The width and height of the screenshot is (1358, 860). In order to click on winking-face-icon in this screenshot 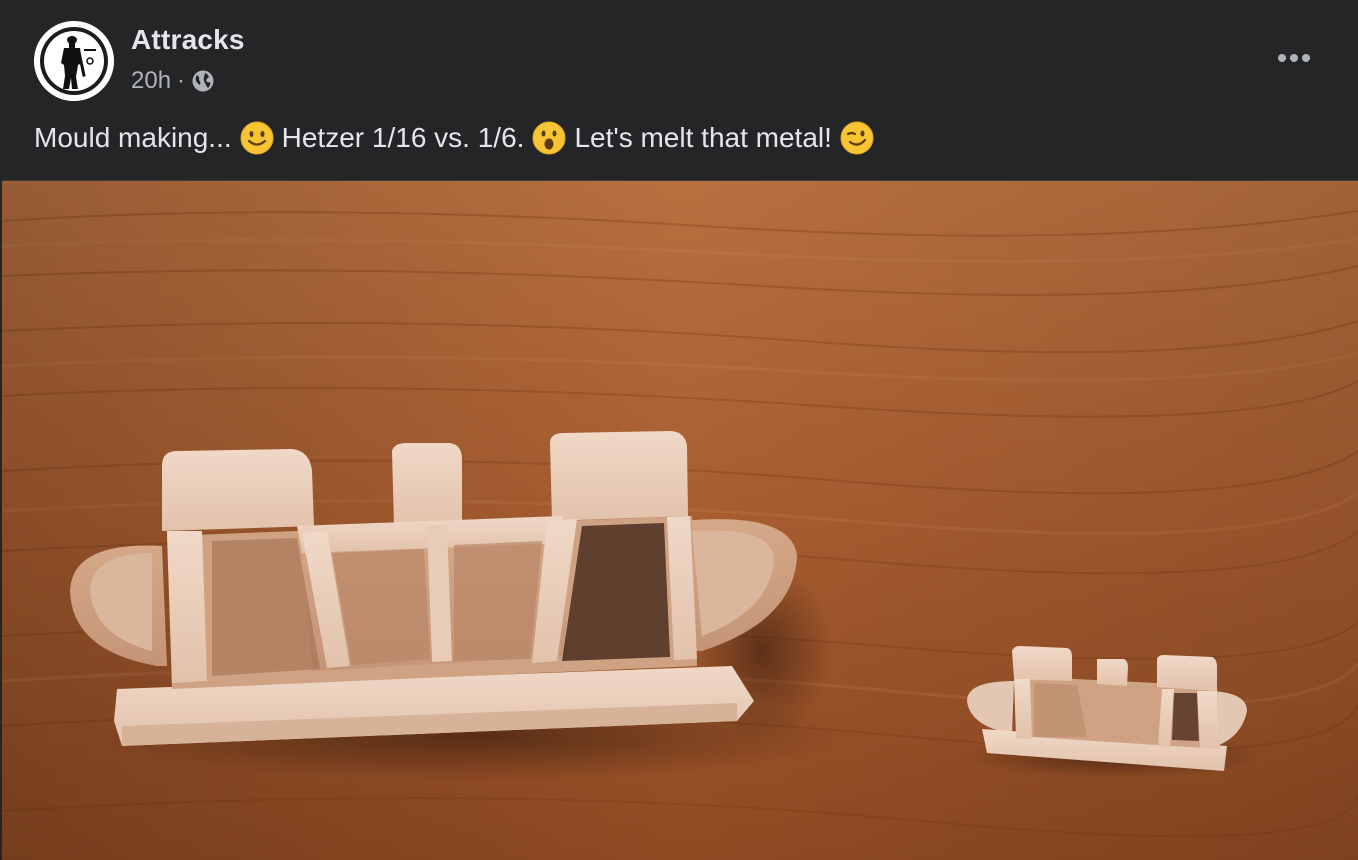, I will do `click(857, 138)`.